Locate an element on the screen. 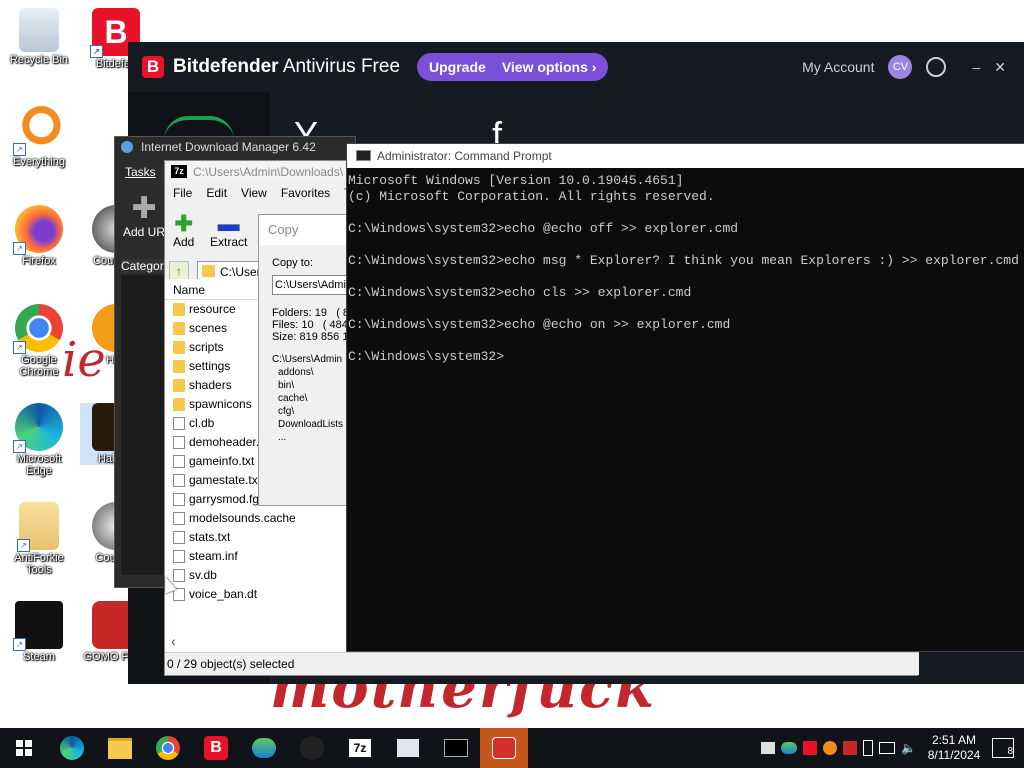 The image size is (1024, 768). copy-to-label: Copy to: is located at coordinates (292, 263).